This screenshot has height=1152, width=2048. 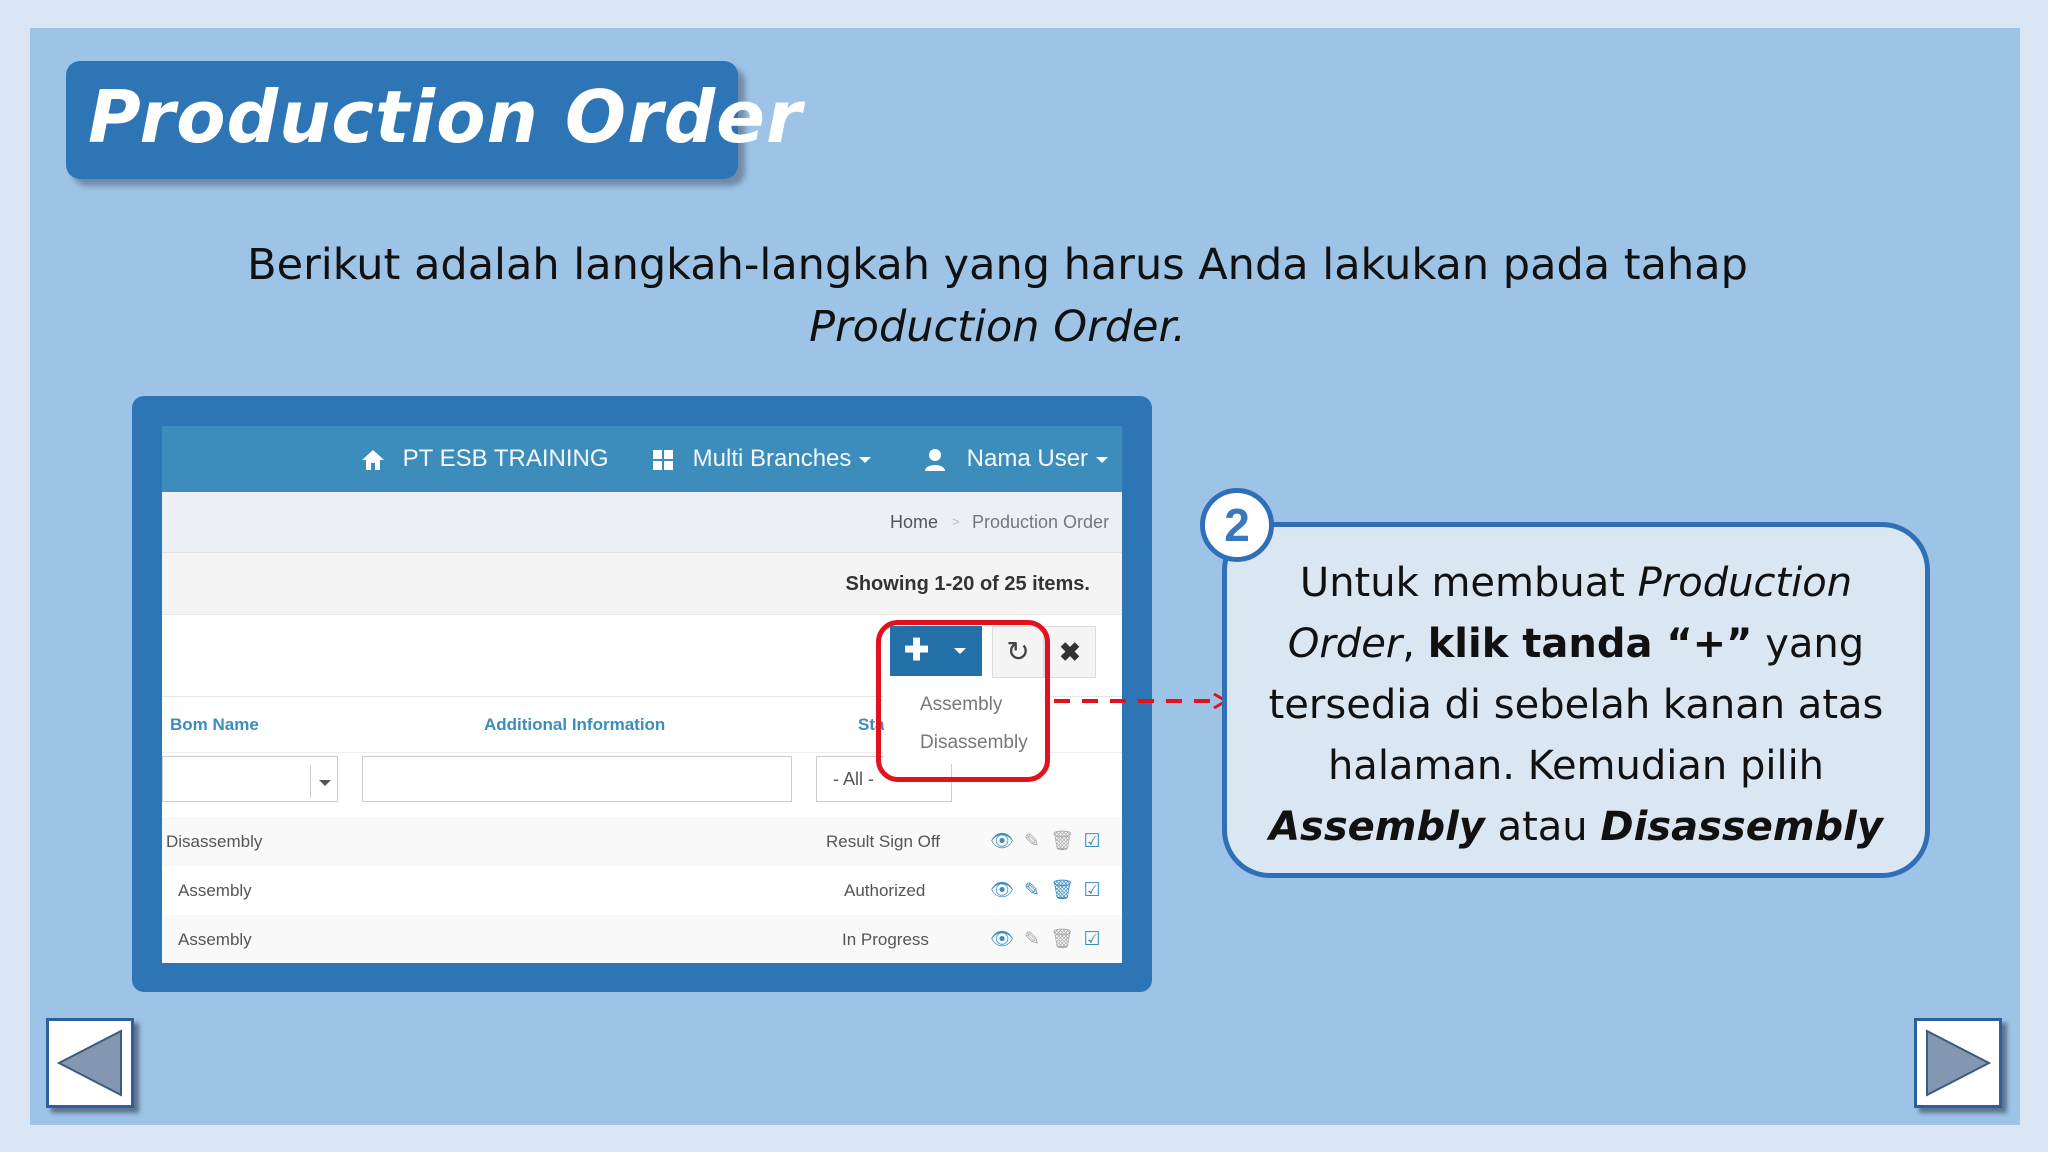 What do you see at coordinates (967, 584) in the screenshot?
I see `items-summary: Showing 1-20 of 25 items.` at bounding box center [967, 584].